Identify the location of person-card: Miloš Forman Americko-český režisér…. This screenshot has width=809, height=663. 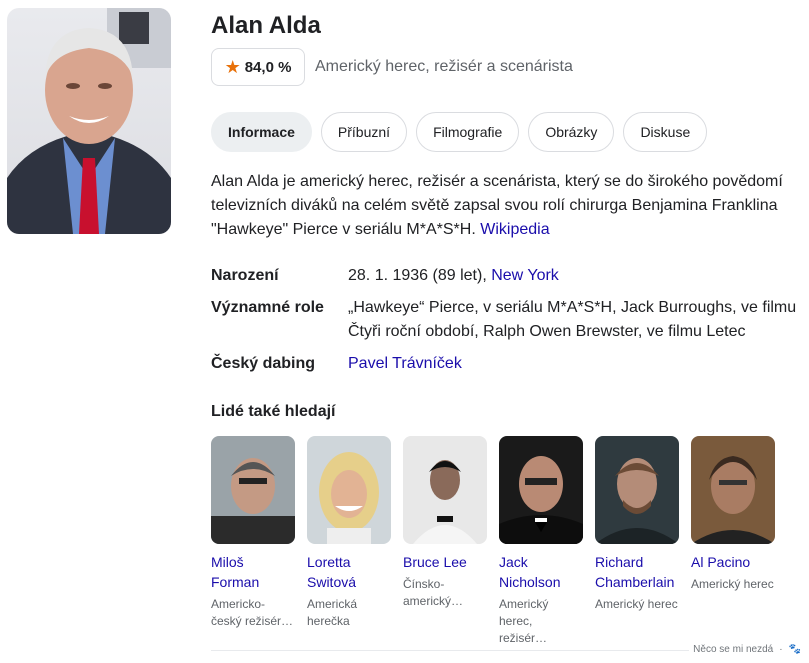
(253, 541).